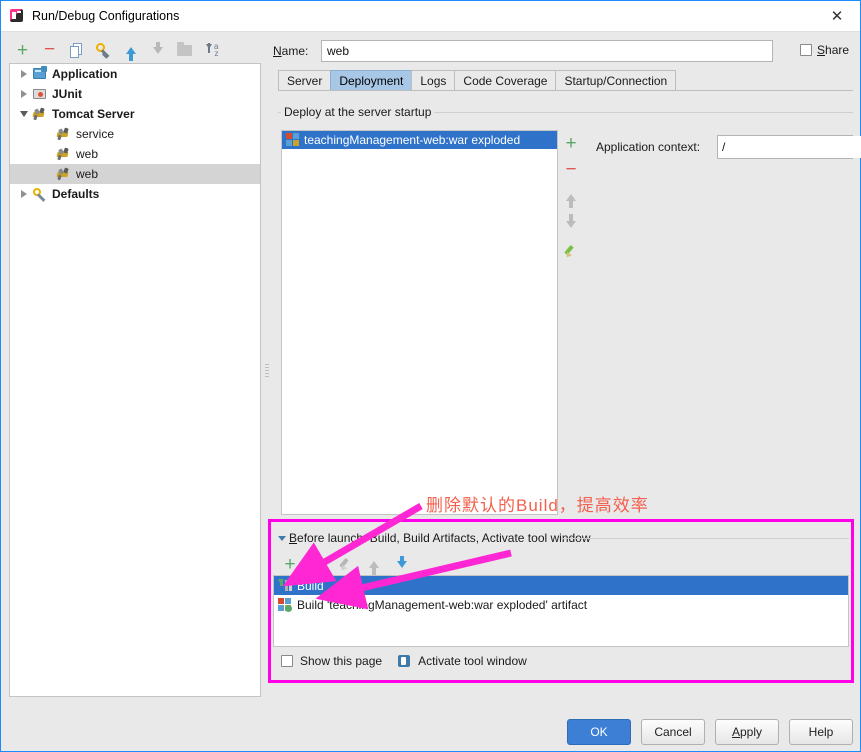 This screenshot has height=752, width=861. Describe the element at coordinates (318, 564) in the screenshot. I see `remove-task-button: −` at that location.